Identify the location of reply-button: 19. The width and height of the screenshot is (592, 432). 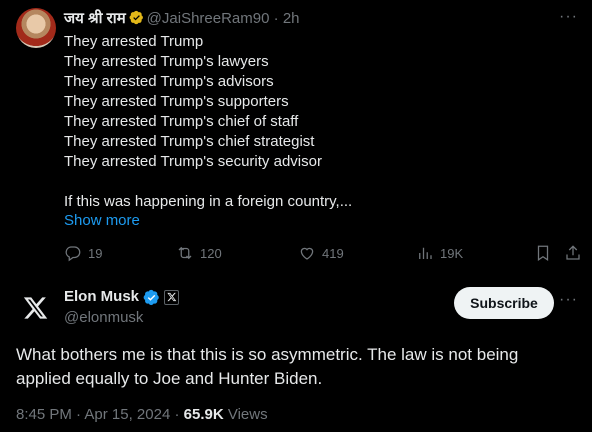
(83, 253).